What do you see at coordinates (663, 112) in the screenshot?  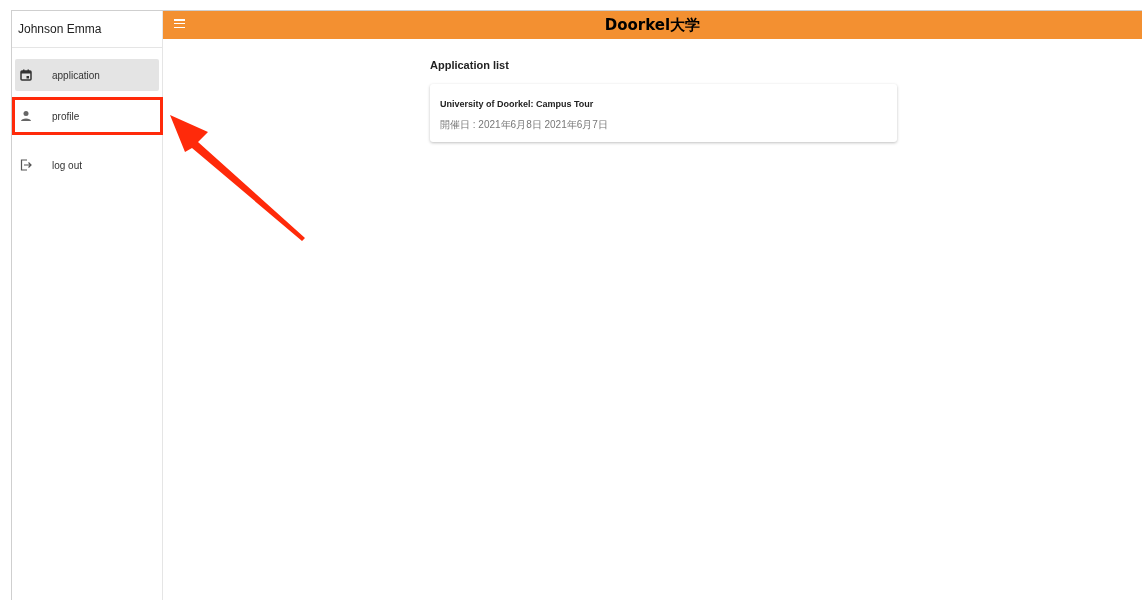 I see `event-card: University of Doorkel: Campus Tour 開催日 : 2021年6月8日 2021年6月7日` at bounding box center [663, 112].